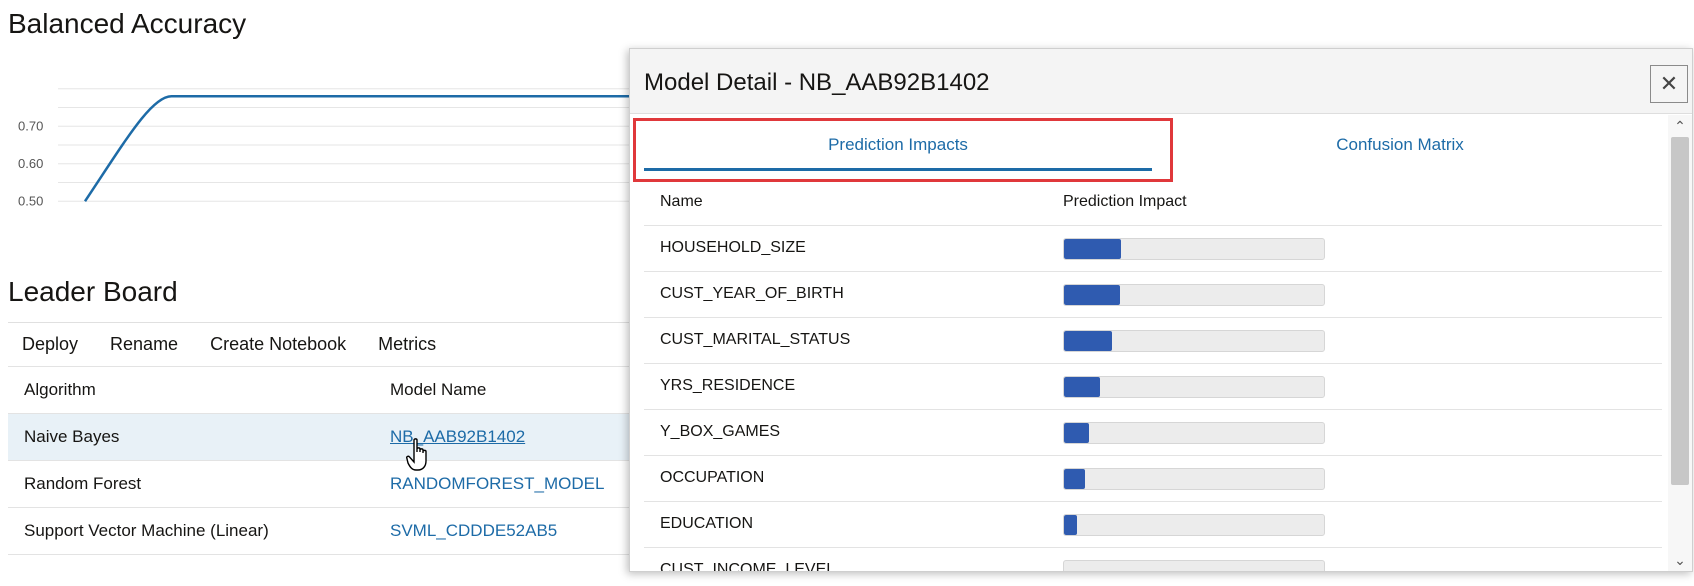  I want to click on table-row: CUST_YEAR_OF_BIRTH, so click(1153, 294).